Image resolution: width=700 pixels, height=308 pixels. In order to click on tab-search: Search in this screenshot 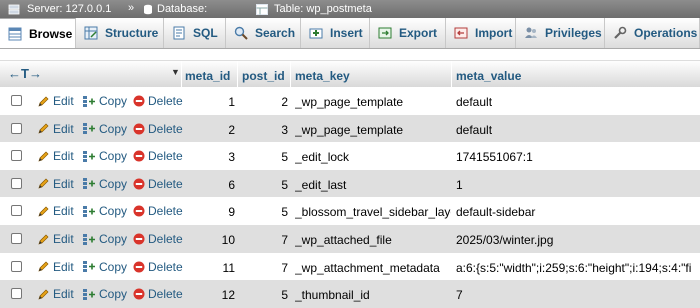, I will do `click(263, 33)`.